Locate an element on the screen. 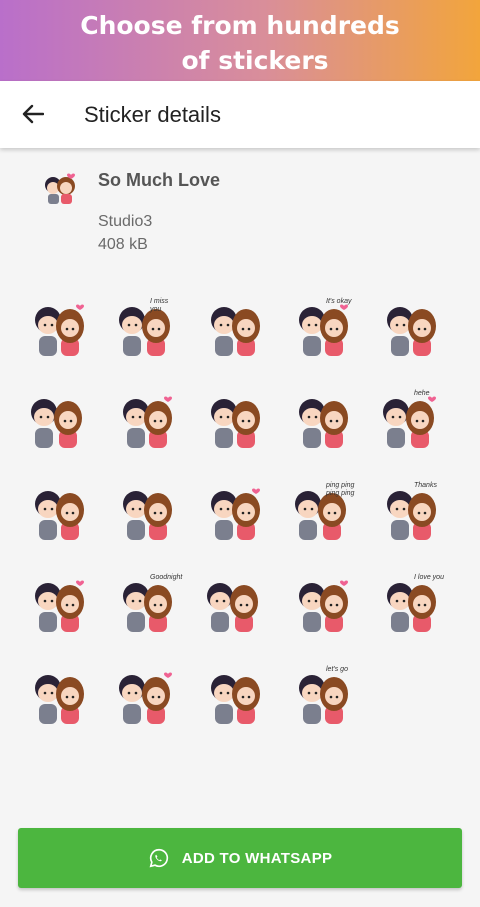  sticker-item: let's go is located at coordinates (324, 696).